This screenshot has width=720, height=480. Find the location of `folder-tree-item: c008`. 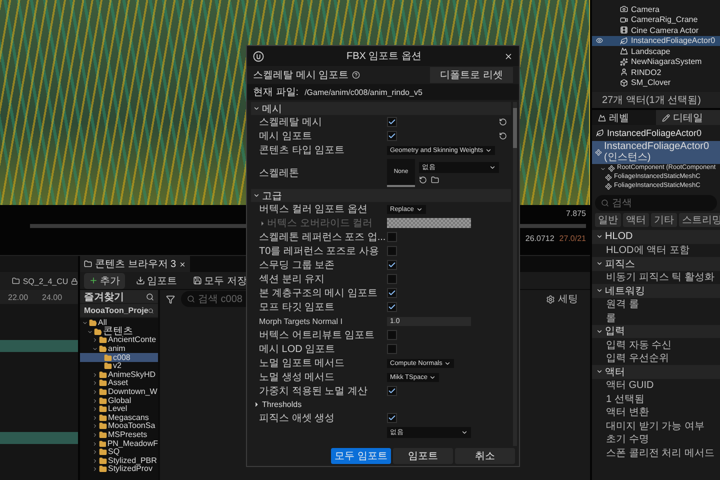

folder-tree-item: c008 is located at coordinates (119, 357).